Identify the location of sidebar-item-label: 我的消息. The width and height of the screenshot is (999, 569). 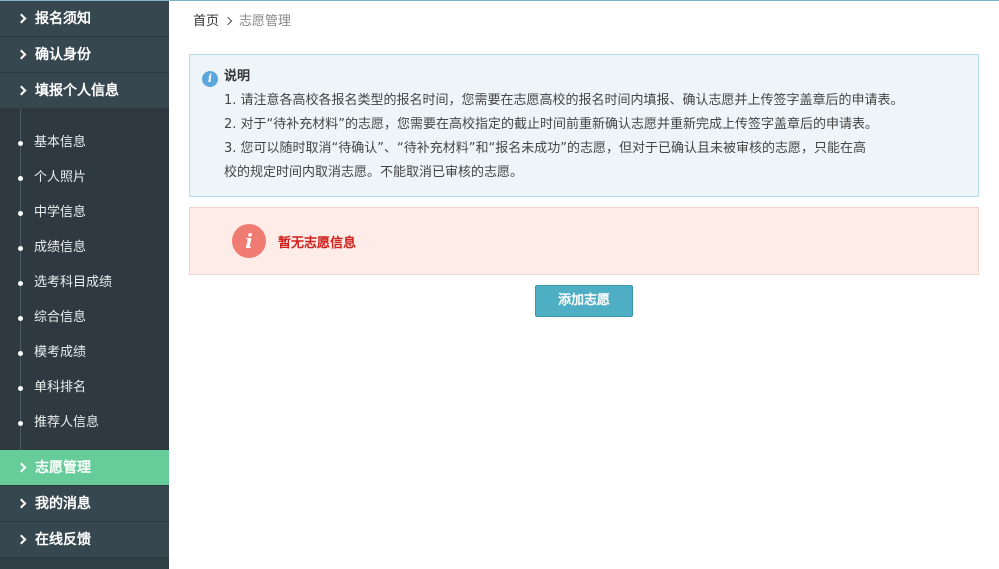
(63, 504).